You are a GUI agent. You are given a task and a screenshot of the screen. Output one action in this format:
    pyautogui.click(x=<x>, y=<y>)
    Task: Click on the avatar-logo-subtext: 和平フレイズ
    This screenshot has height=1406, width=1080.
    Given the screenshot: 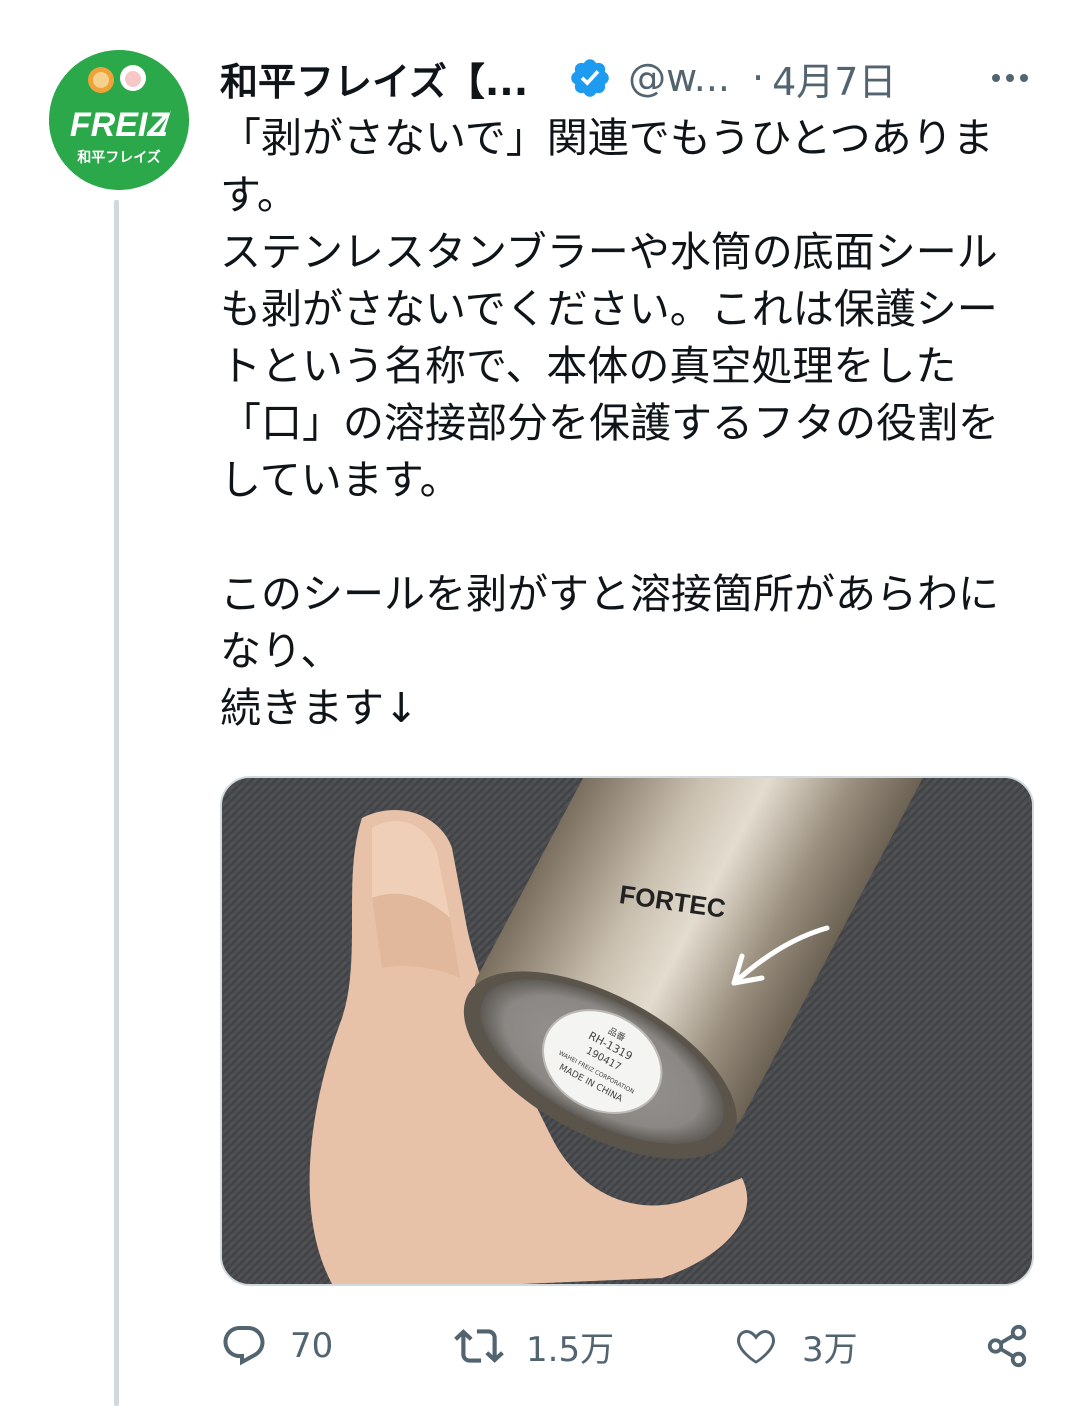 What is the action you would take?
    pyautogui.click(x=119, y=157)
    